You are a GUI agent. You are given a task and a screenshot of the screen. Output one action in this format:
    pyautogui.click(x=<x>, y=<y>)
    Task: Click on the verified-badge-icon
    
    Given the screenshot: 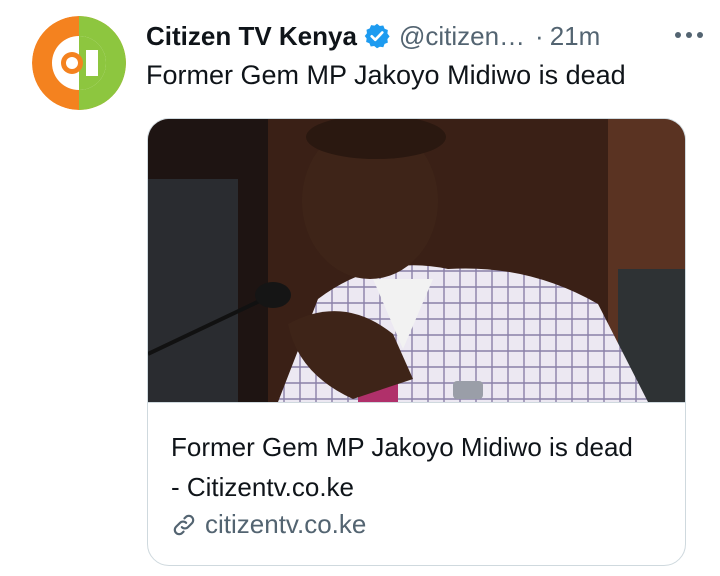 What is the action you would take?
    pyautogui.click(x=377, y=36)
    